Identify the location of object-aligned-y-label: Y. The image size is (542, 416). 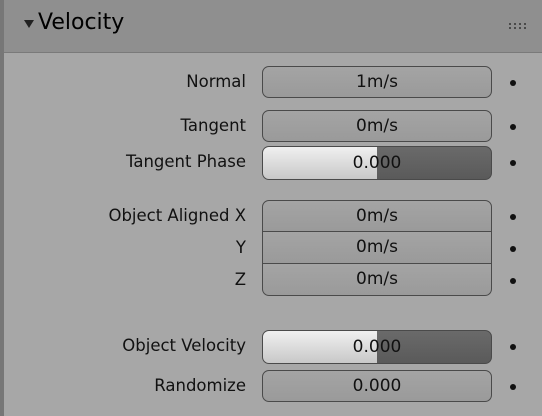
(240, 247).